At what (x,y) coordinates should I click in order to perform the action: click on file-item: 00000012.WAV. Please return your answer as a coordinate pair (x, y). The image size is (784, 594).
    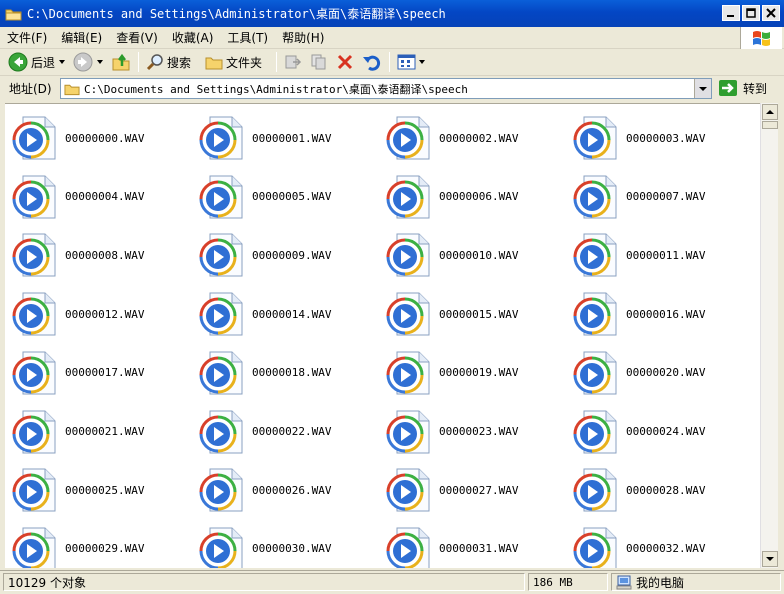
    Looking at the image, I should click on (102, 314).